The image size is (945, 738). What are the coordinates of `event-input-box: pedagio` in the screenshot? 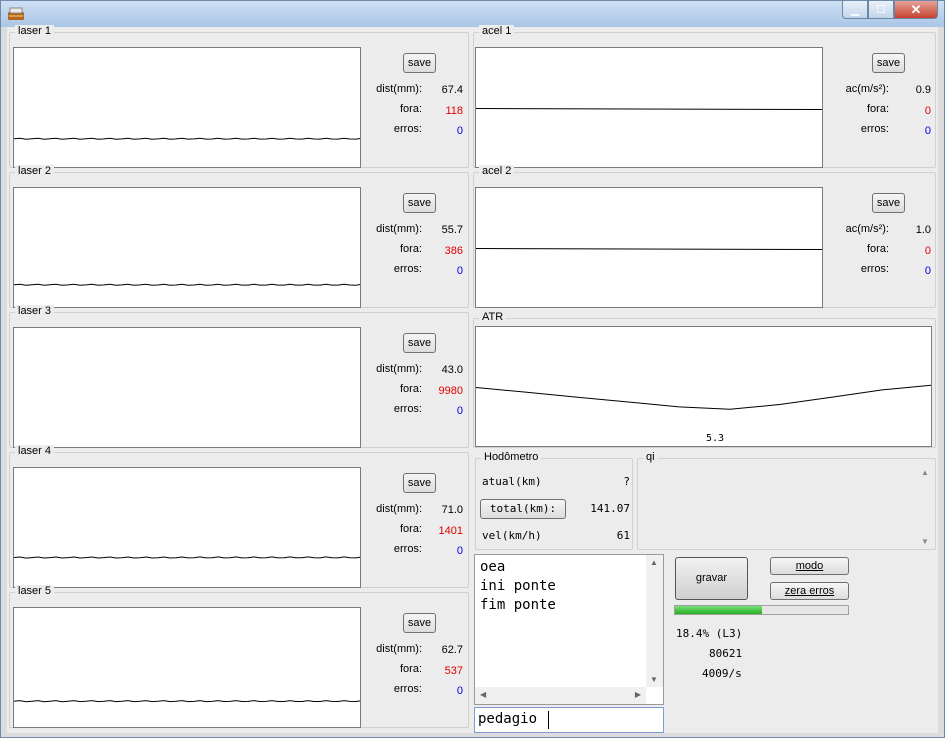 It's located at (569, 720).